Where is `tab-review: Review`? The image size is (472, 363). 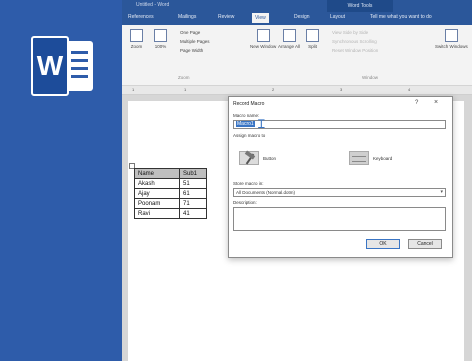 tab-review: Review is located at coordinates (226, 17).